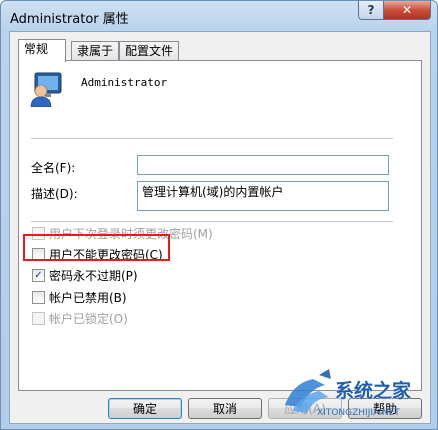  Describe the element at coordinates (219, 16) in the screenshot. I see `title-bar: Administrator 属性 ? ✕` at that location.